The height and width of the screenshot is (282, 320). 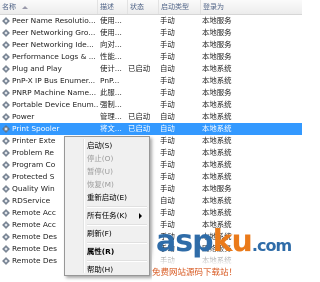 I want to click on menu-item-start: 启动(S), so click(x=107, y=145).